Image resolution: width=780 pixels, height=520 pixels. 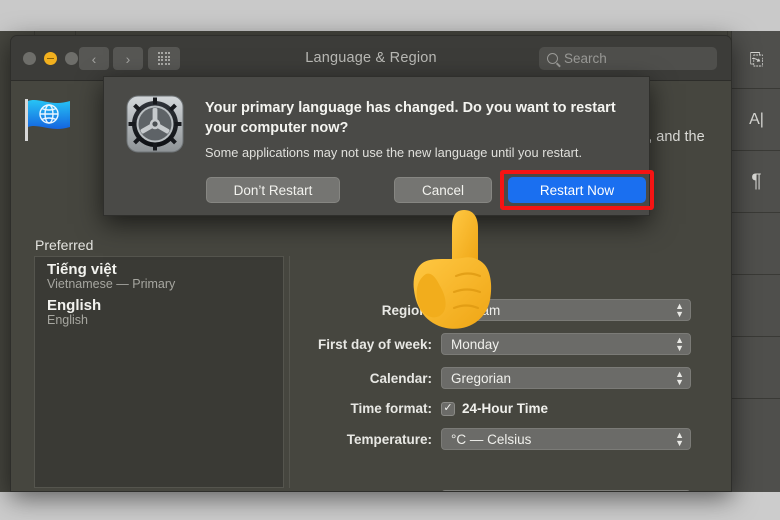 I want to click on row-first-day-of-week: First day of week: Monday ▲ ▼, so click(x=496, y=344).